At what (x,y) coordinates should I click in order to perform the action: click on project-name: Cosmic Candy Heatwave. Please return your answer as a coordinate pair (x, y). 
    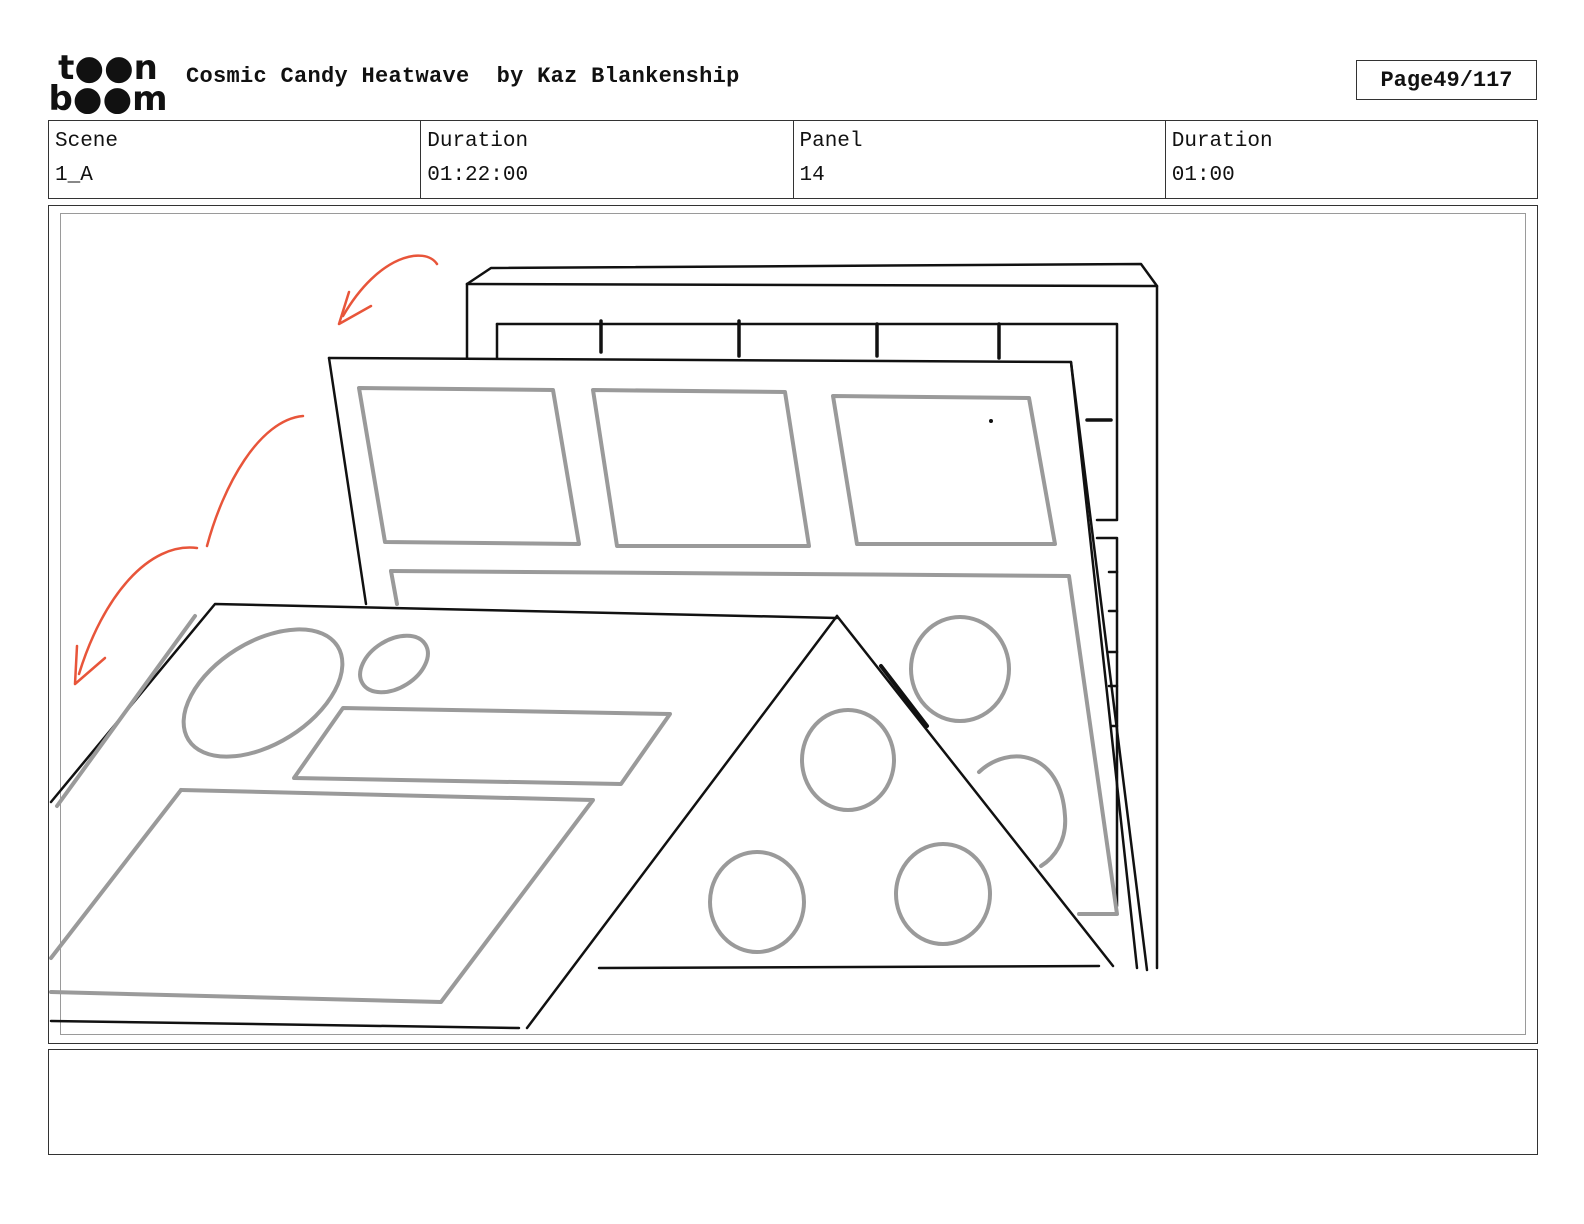
    Looking at the image, I should click on (328, 76).